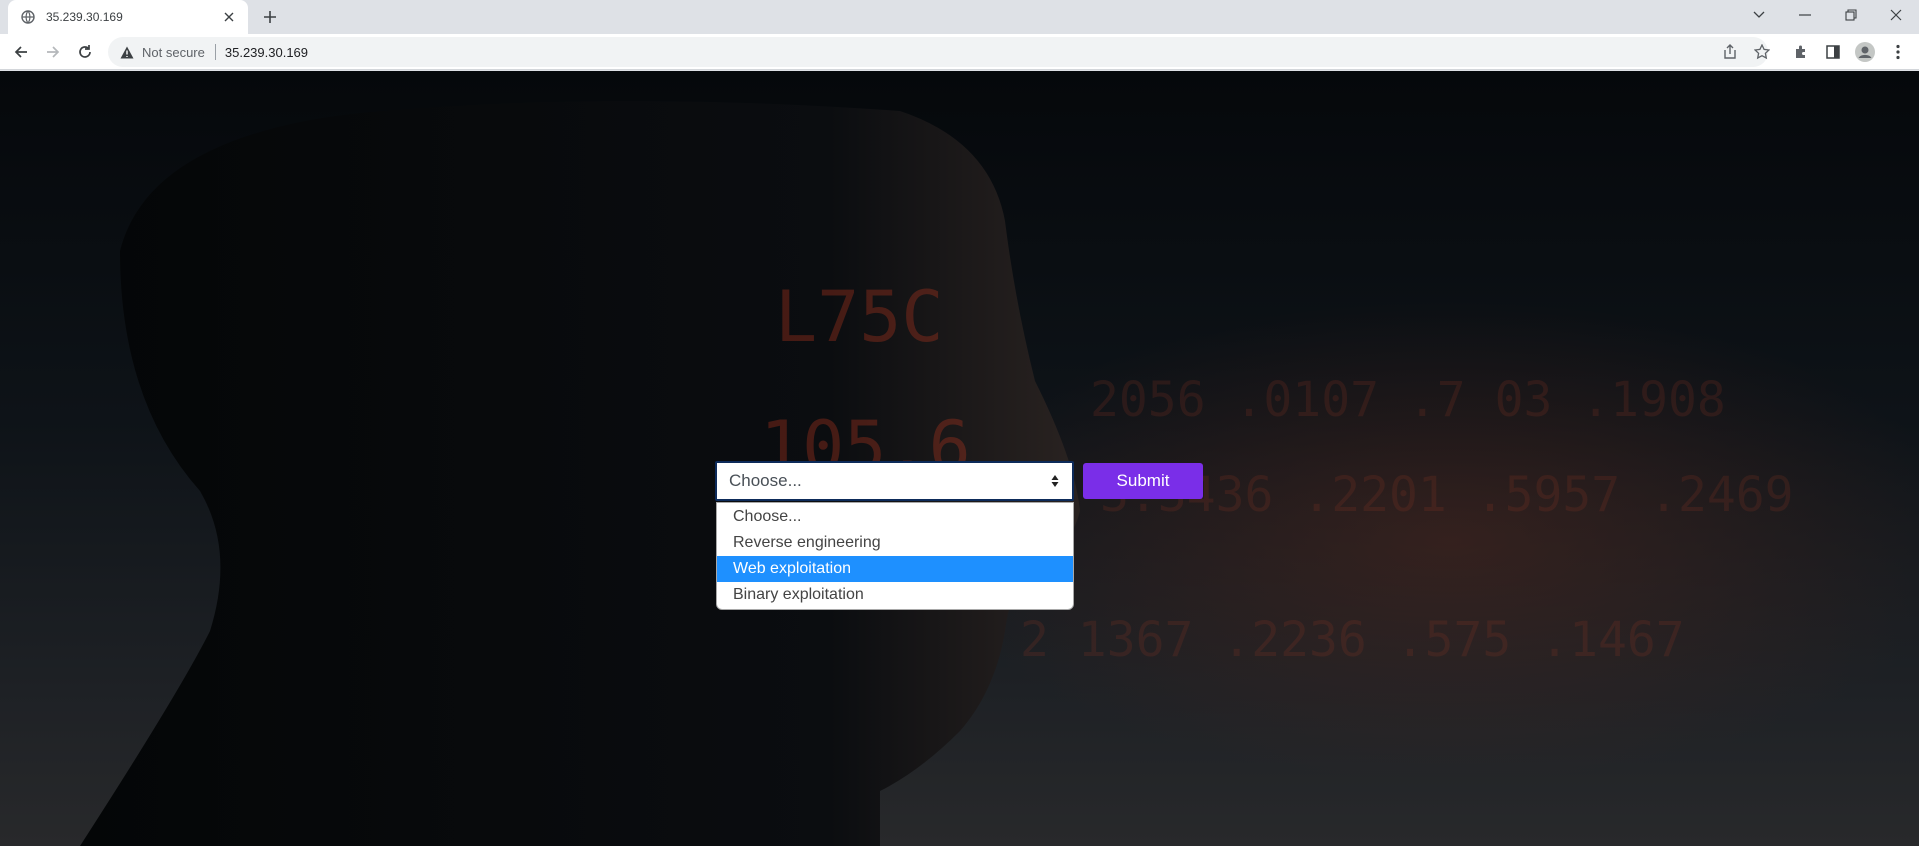 The image size is (1919, 846). Describe the element at coordinates (1143, 481) in the screenshot. I see `submit-button: Submit` at that location.